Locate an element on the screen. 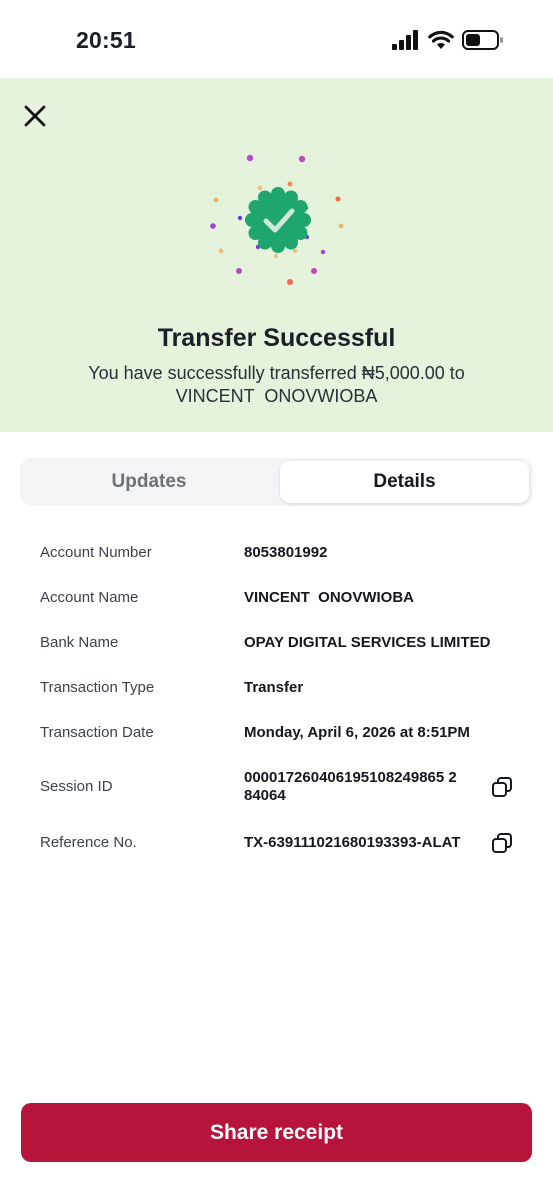  detail-value-account-number: 8053801992 is located at coordinates (286, 552).